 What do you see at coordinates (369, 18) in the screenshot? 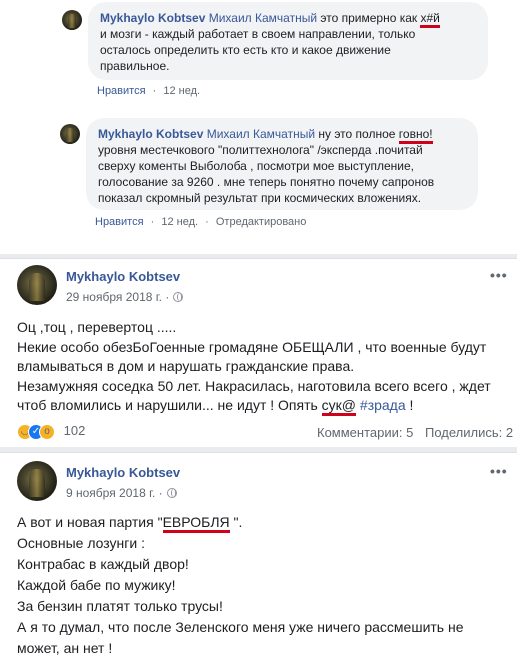
I see `comment-text: это примерно как` at bounding box center [369, 18].